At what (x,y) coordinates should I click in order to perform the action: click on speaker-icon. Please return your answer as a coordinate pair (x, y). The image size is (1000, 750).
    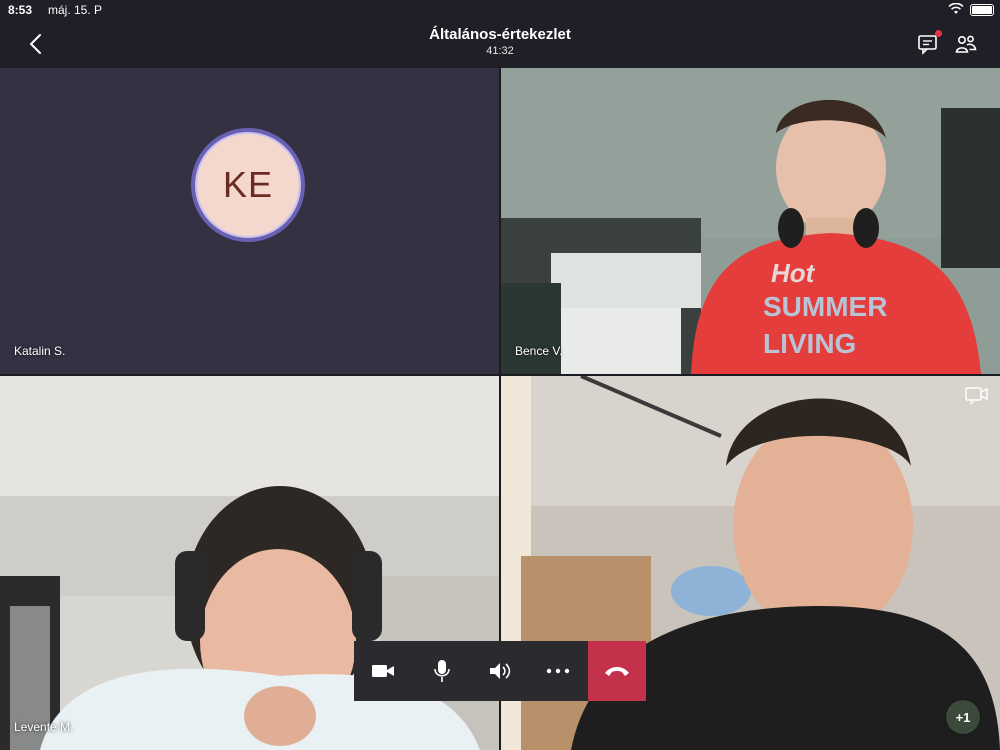
    Looking at the image, I should click on (500, 671).